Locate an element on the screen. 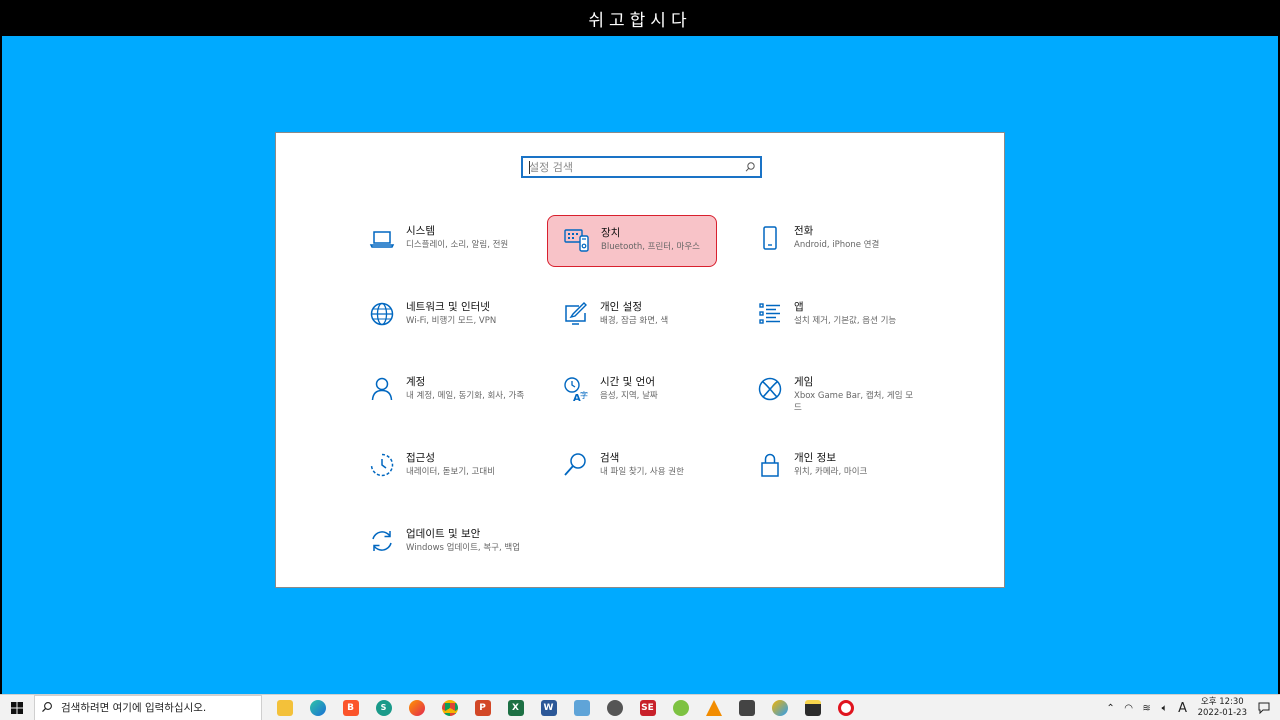 The width and height of the screenshot is (1280, 720). excel-icon: X is located at coordinates (515, 707).